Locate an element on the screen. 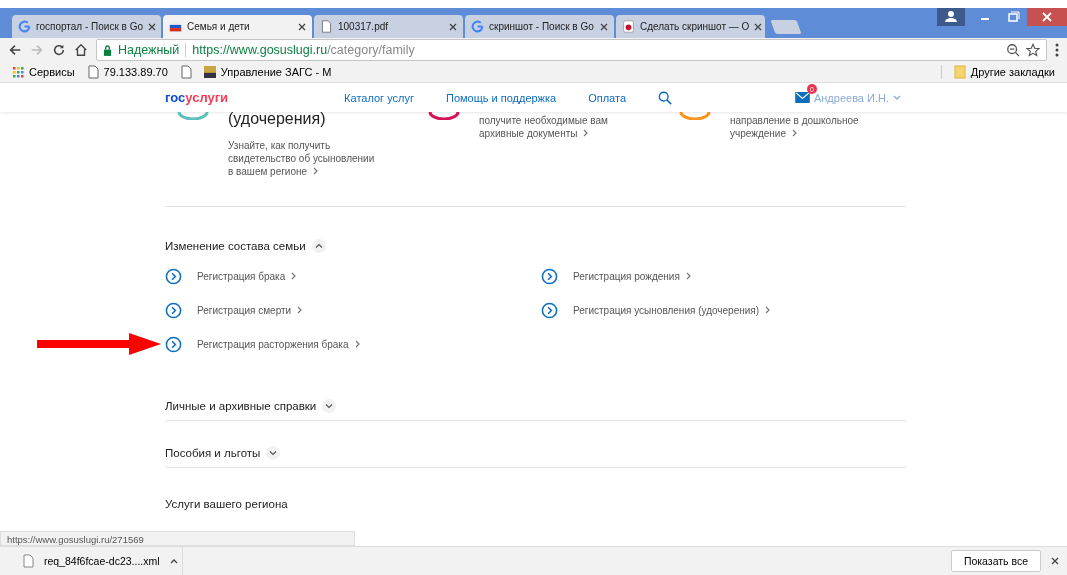 The height and width of the screenshot is (575, 1067). section-title: Изменение состава семьи is located at coordinates (235, 246).